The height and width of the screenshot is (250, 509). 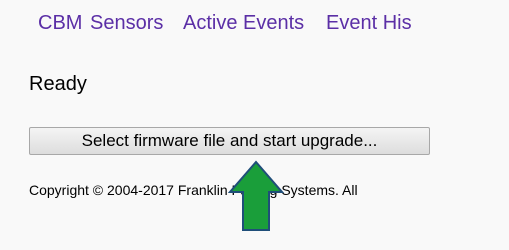 What do you see at coordinates (60, 23) in the screenshot?
I see `nav-item-cbm: CBM` at bounding box center [60, 23].